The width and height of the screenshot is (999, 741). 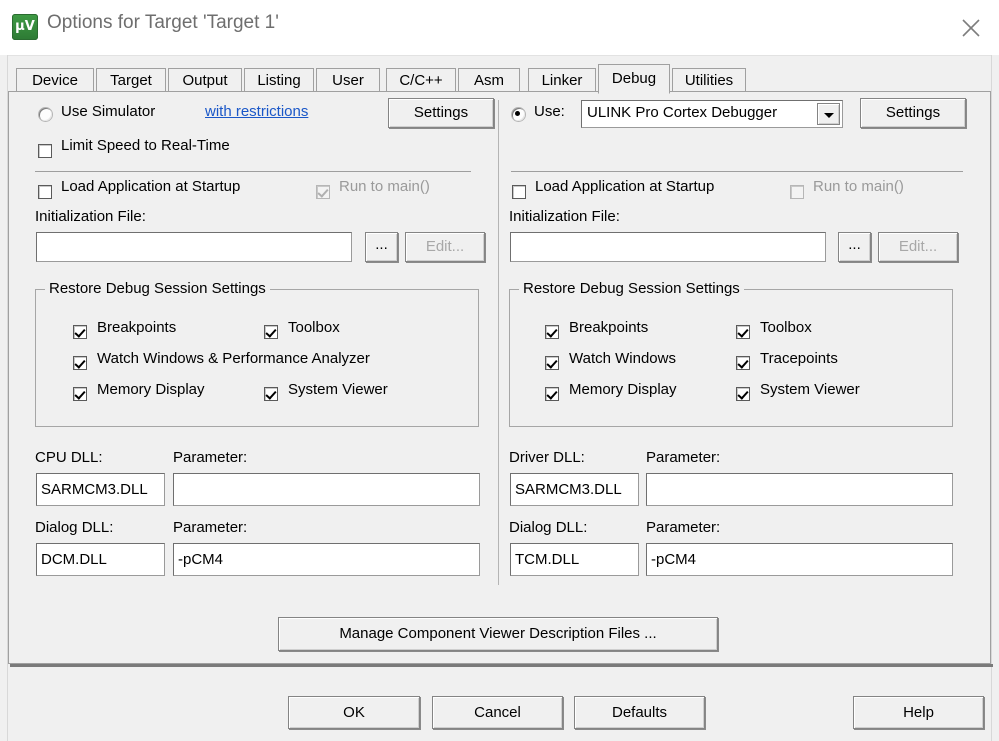 What do you see at coordinates (384, 186) in the screenshot?
I see `left-run-to-main-label: Run to main()` at bounding box center [384, 186].